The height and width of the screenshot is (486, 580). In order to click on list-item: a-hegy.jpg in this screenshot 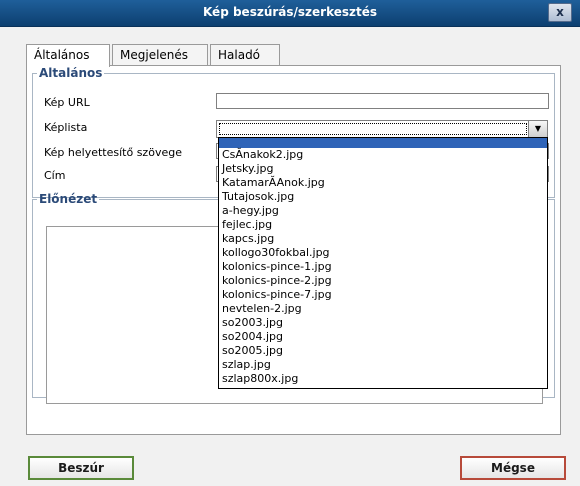, I will do `click(383, 211)`.